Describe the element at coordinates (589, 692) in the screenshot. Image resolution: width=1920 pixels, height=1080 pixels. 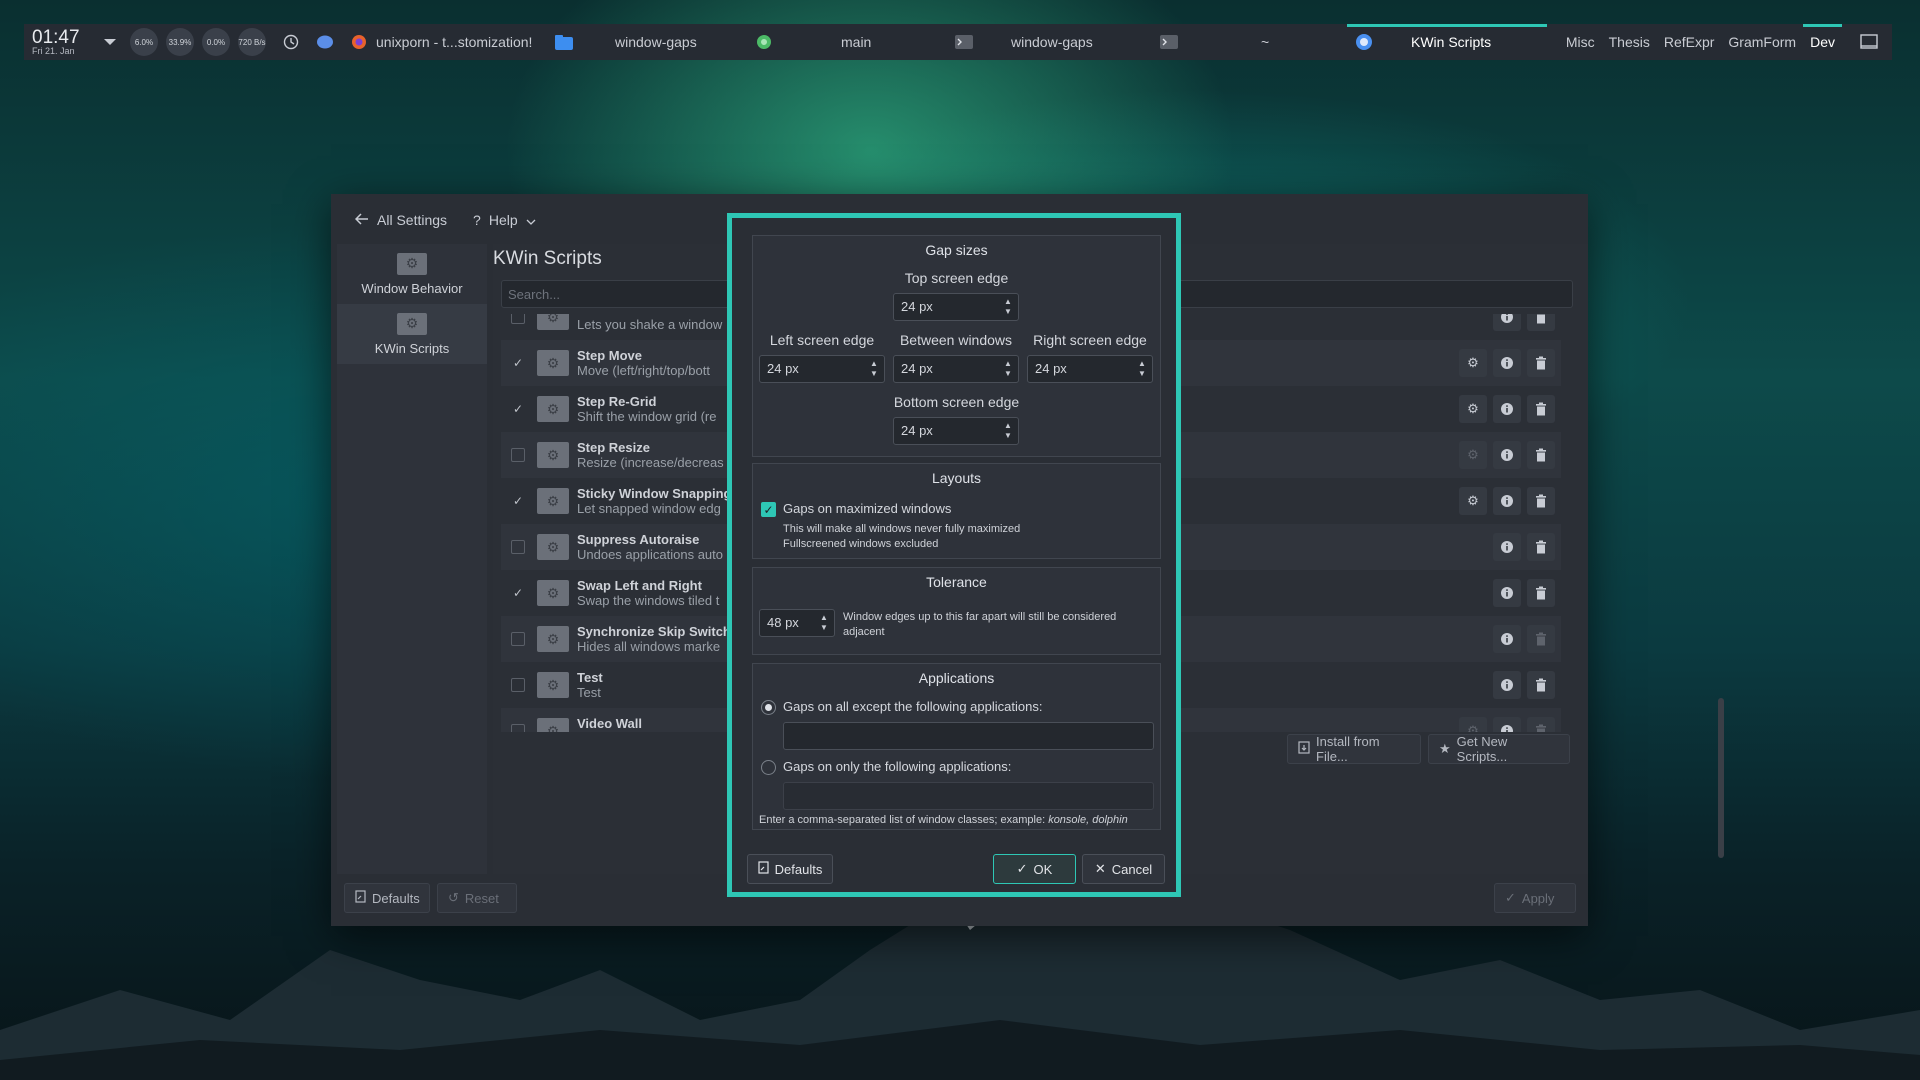
I see `script-description: Test` at that location.